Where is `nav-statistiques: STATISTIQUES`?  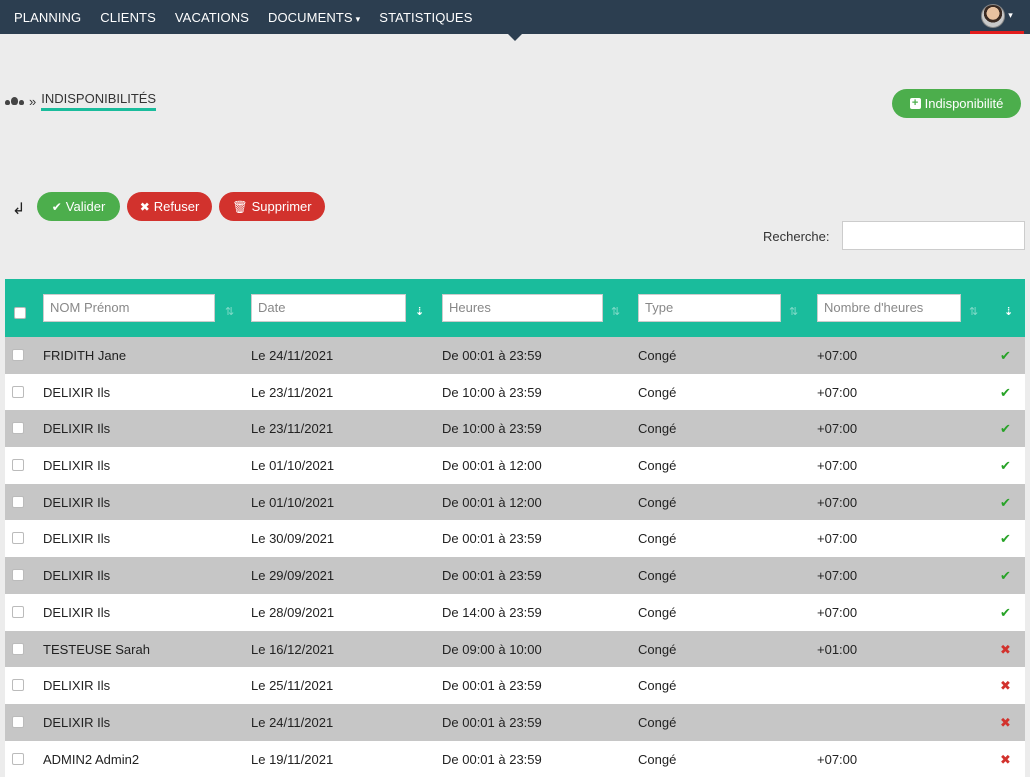 nav-statistiques: STATISTIQUES is located at coordinates (425, 17).